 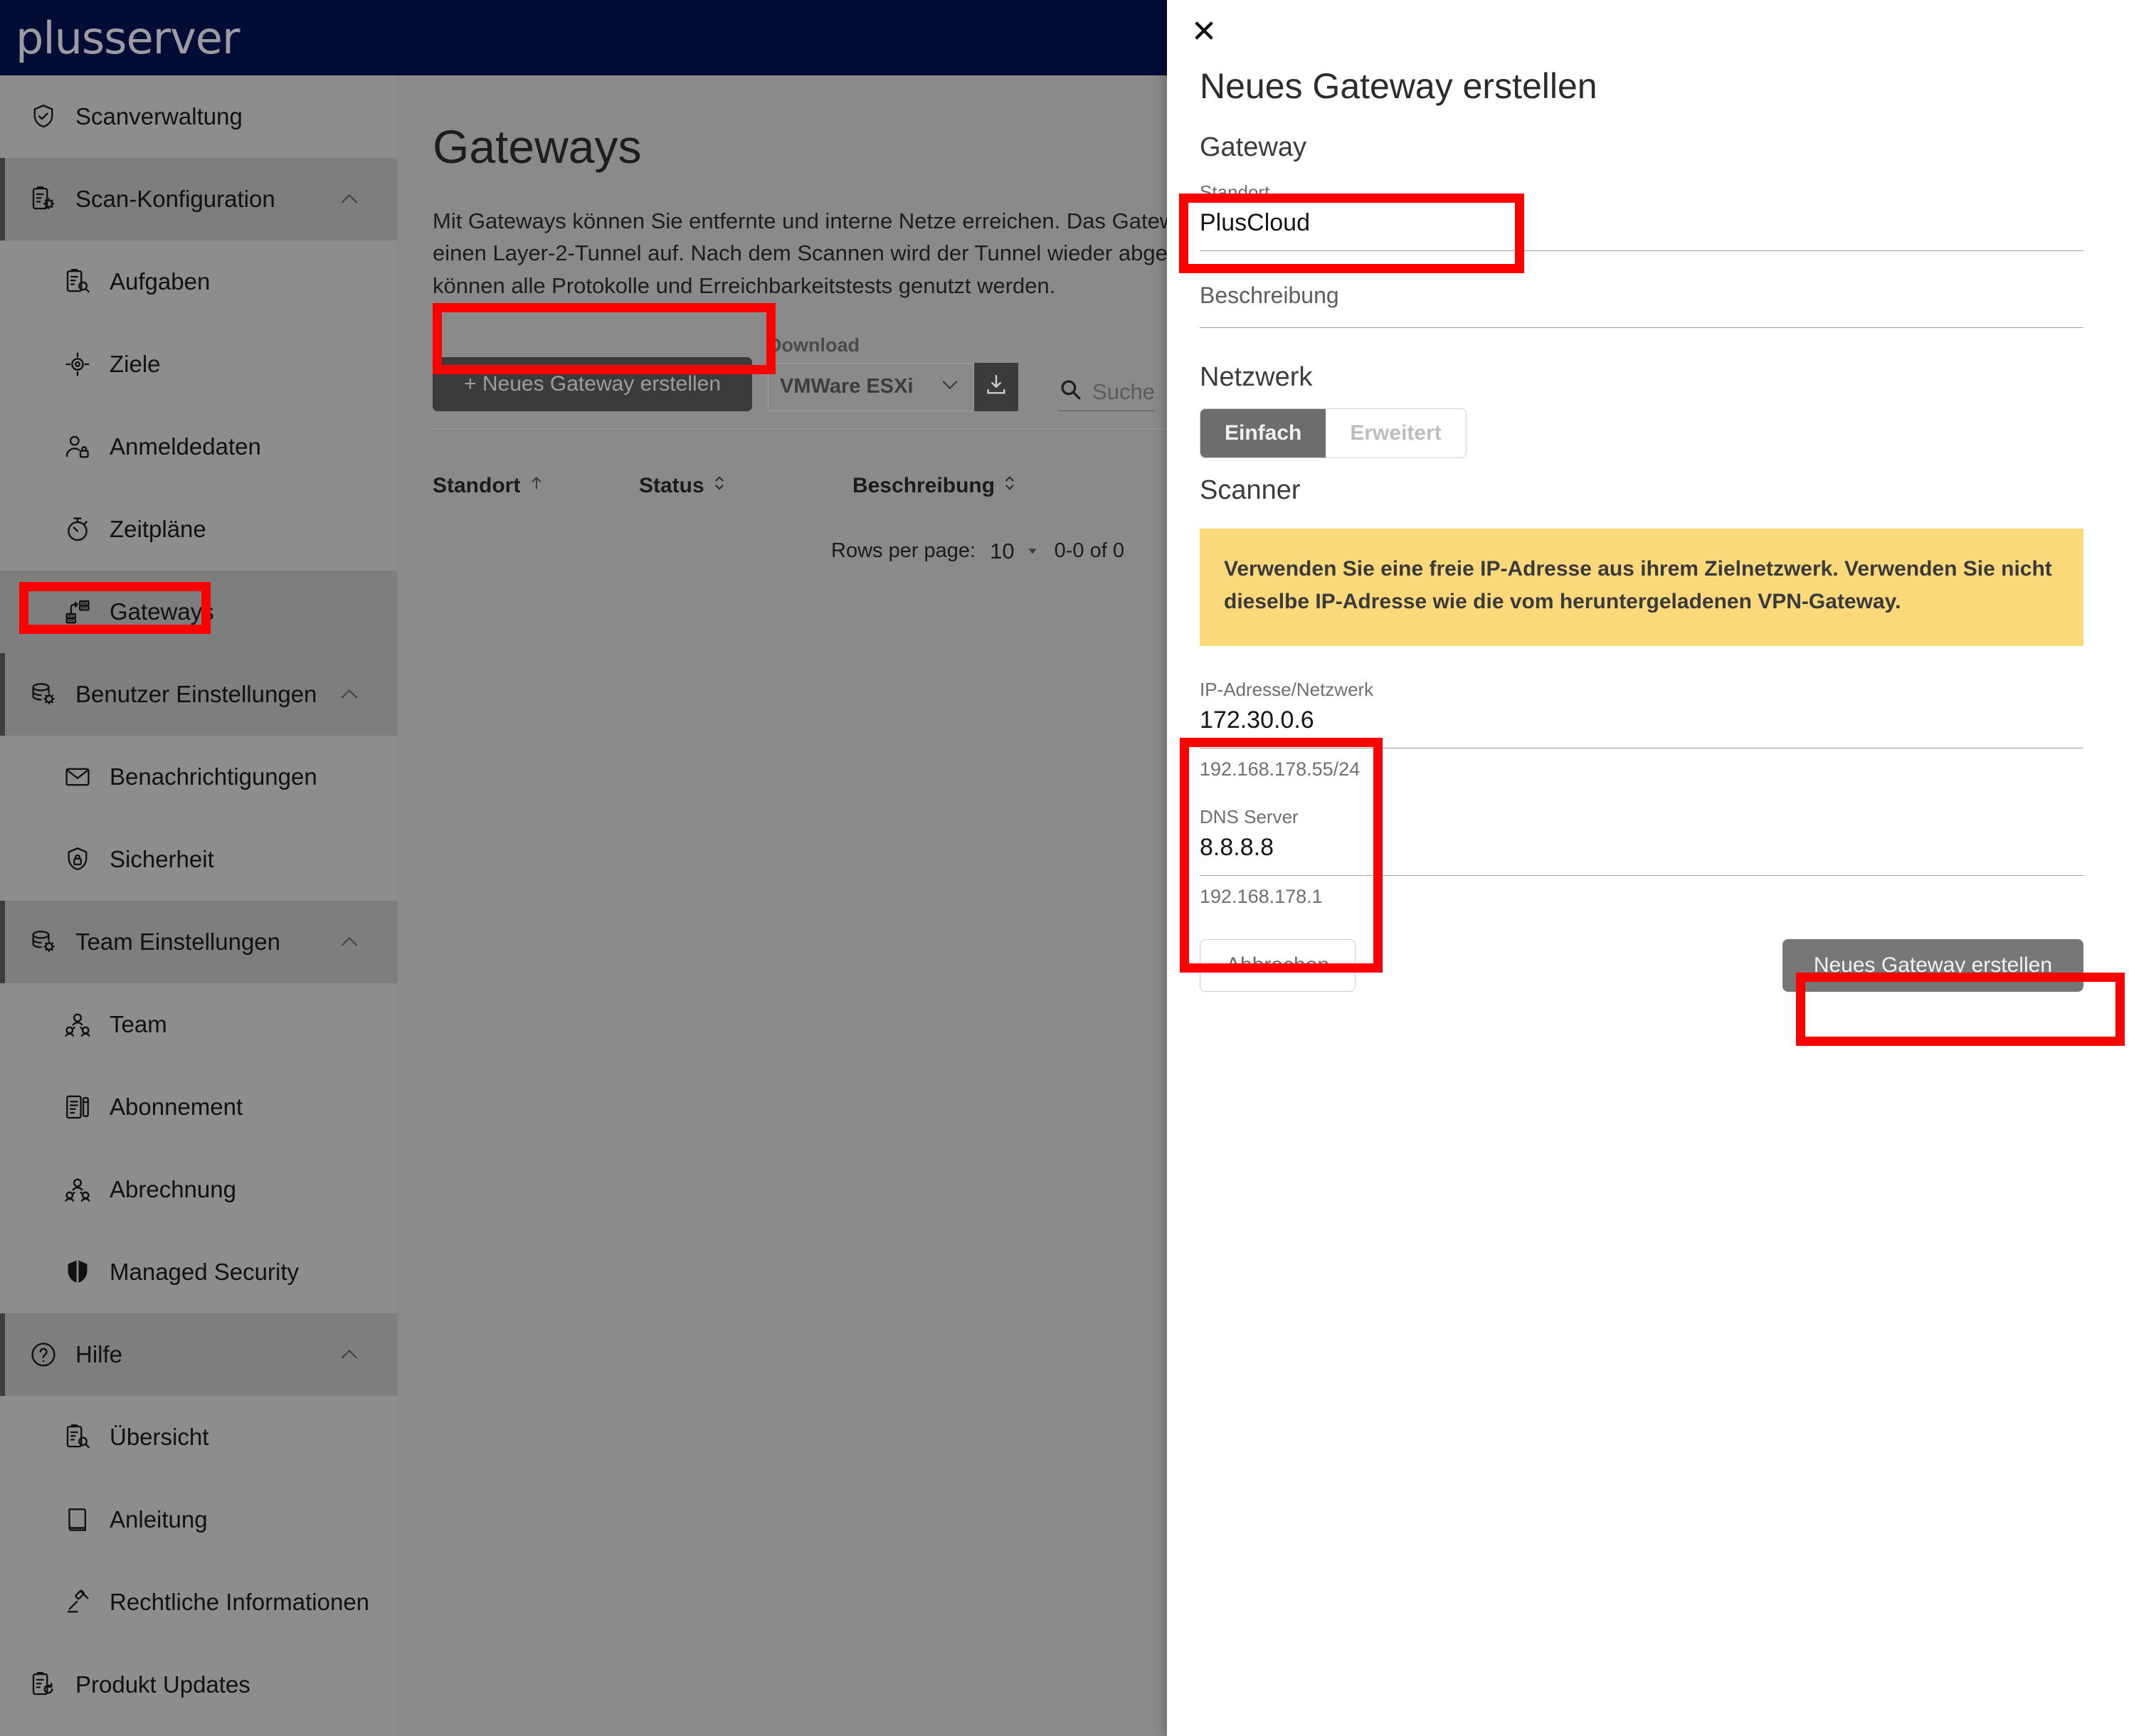 I want to click on download-format-select: VMWare ESXi, so click(x=871, y=386).